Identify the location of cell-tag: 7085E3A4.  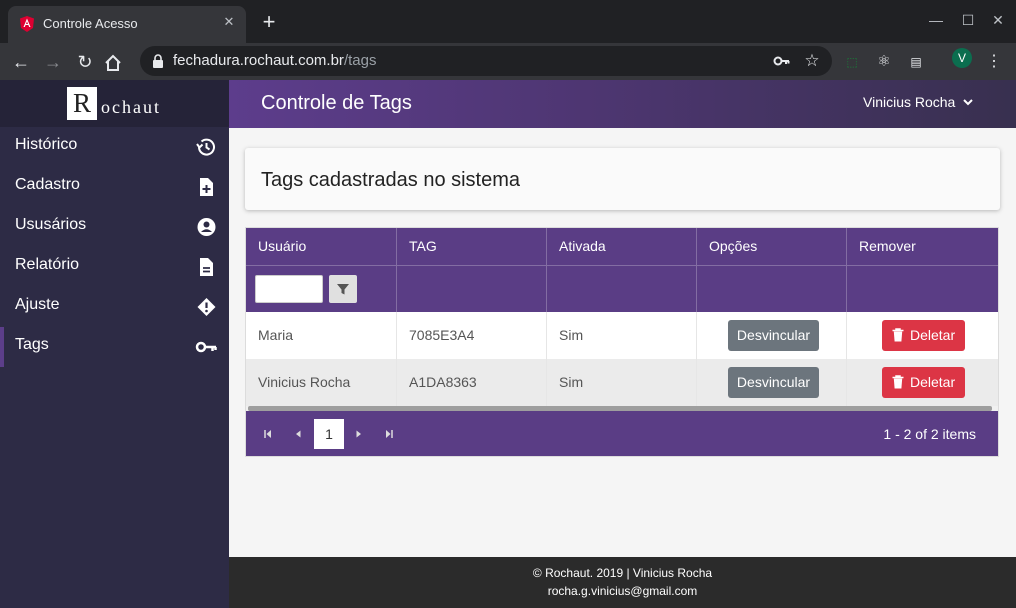
(472, 335).